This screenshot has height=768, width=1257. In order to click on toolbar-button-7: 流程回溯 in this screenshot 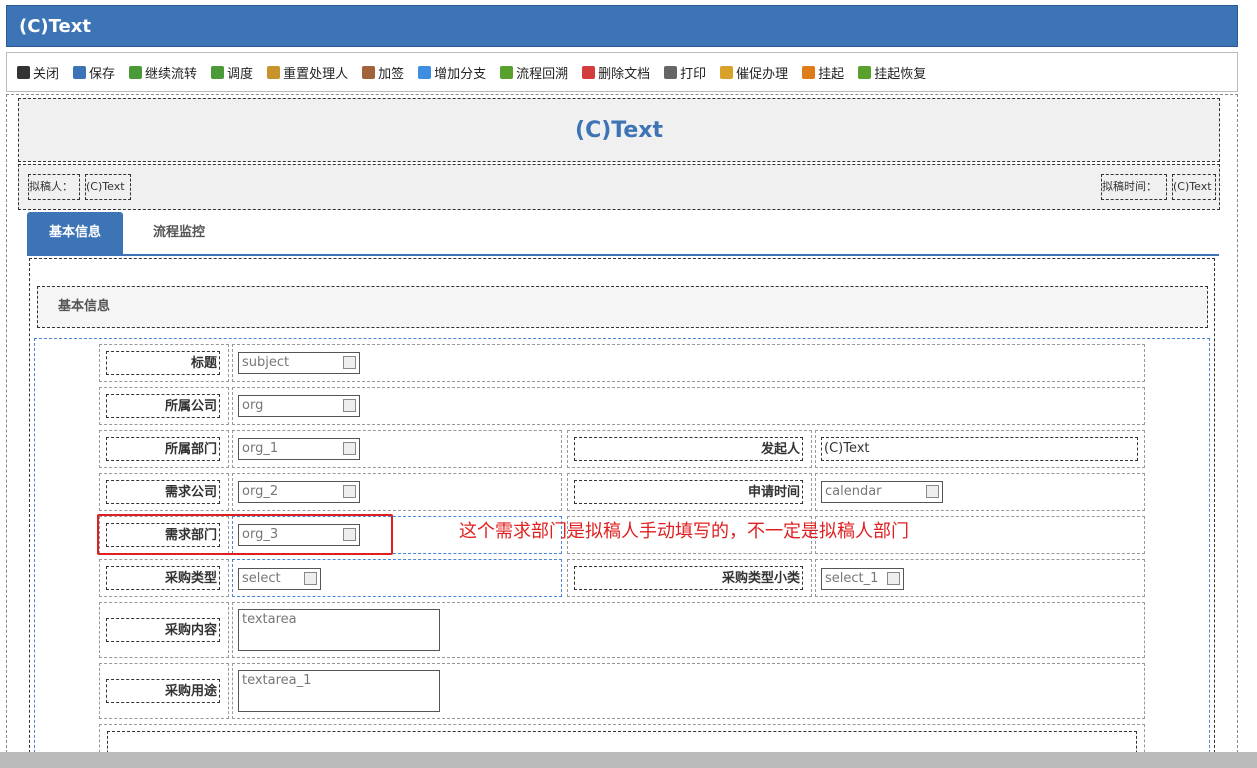, I will do `click(534, 72)`.